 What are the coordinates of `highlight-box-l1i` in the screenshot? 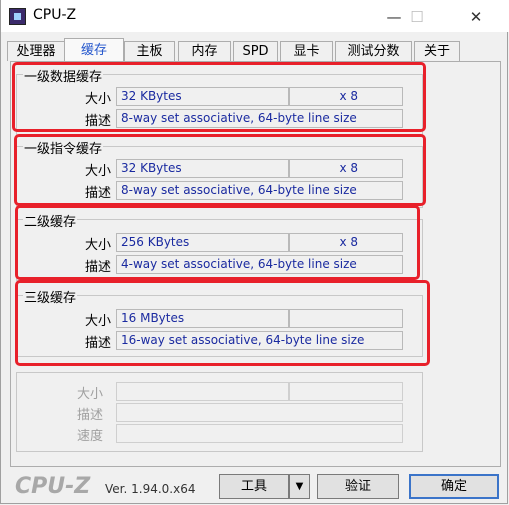 It's located at (220, 170).